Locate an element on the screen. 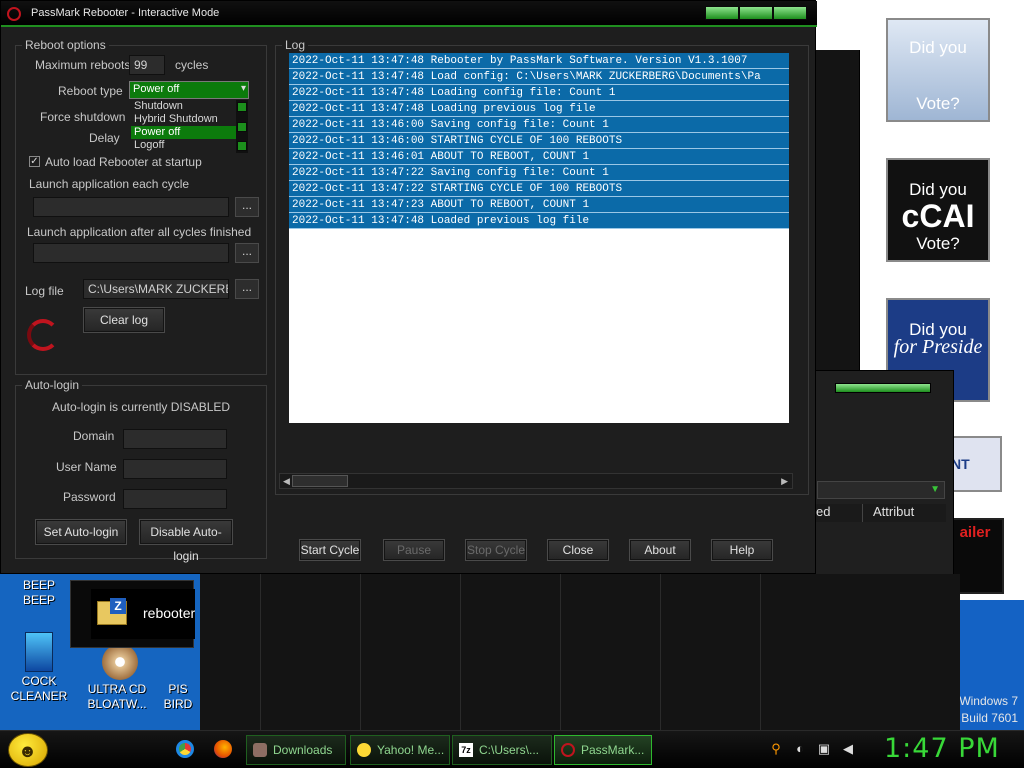  scroll-left-icon: ◀ is located at coordinates (286, 481).